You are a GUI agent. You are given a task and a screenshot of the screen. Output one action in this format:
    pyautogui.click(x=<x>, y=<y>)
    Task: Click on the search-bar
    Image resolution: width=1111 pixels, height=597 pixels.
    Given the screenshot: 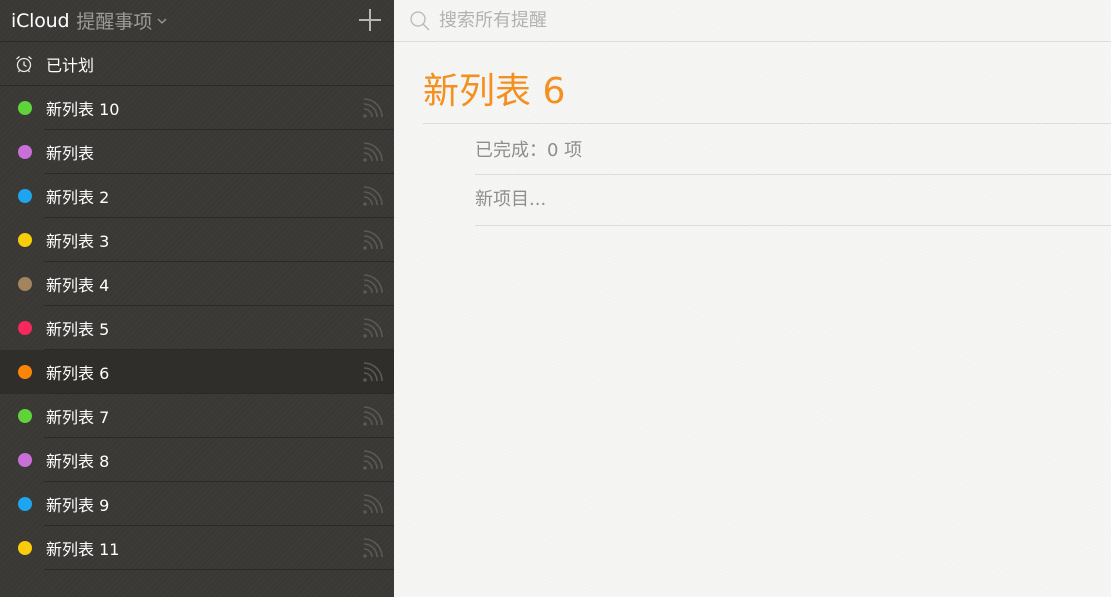 What is the action you would take?
    pyautogui.click(x=752, y=21)
    